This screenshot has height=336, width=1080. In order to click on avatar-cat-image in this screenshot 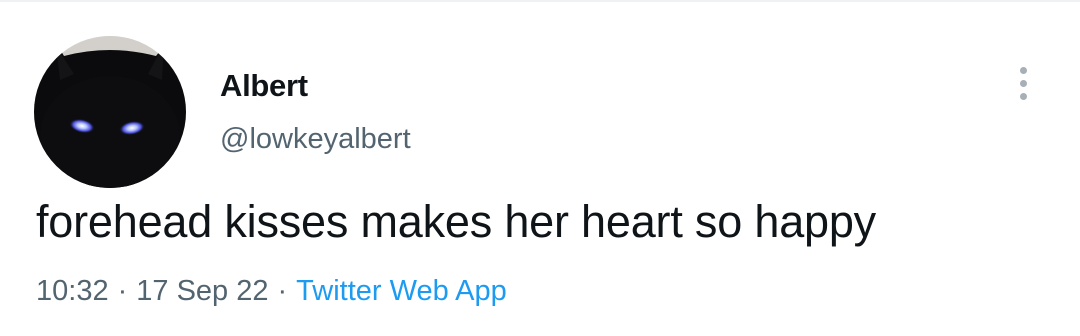, I will do `click(110, 112)`.